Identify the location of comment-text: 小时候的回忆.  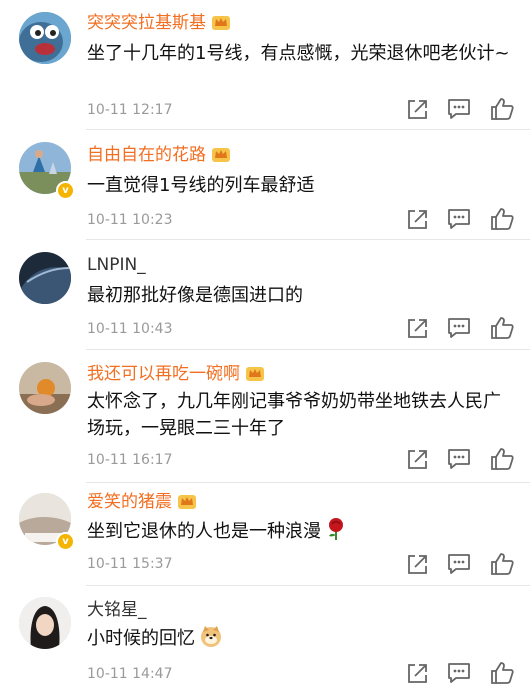
(301, 638).